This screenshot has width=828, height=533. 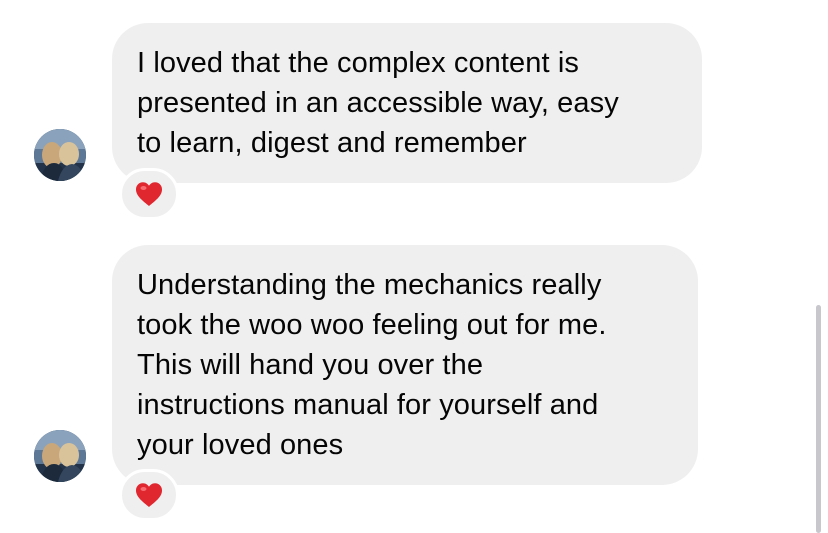 I want to click on scrollbar, so click(x=818, y=419).